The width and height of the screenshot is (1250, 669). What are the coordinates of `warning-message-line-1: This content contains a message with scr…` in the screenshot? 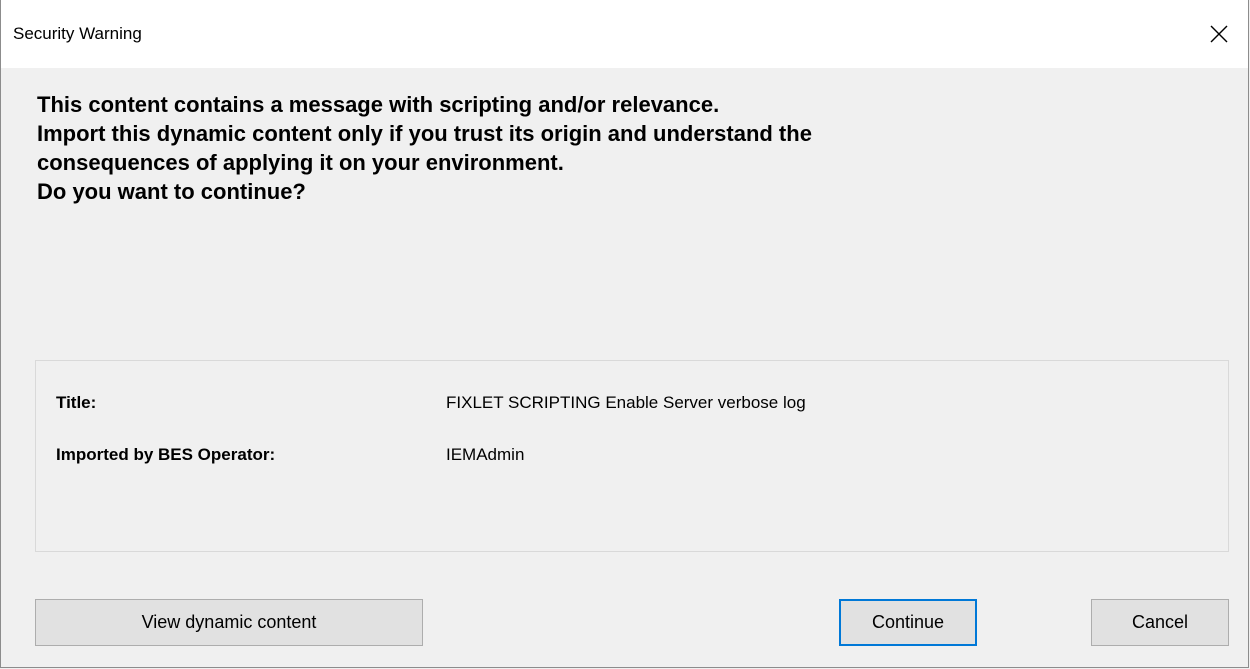 It's located at (378, 104).